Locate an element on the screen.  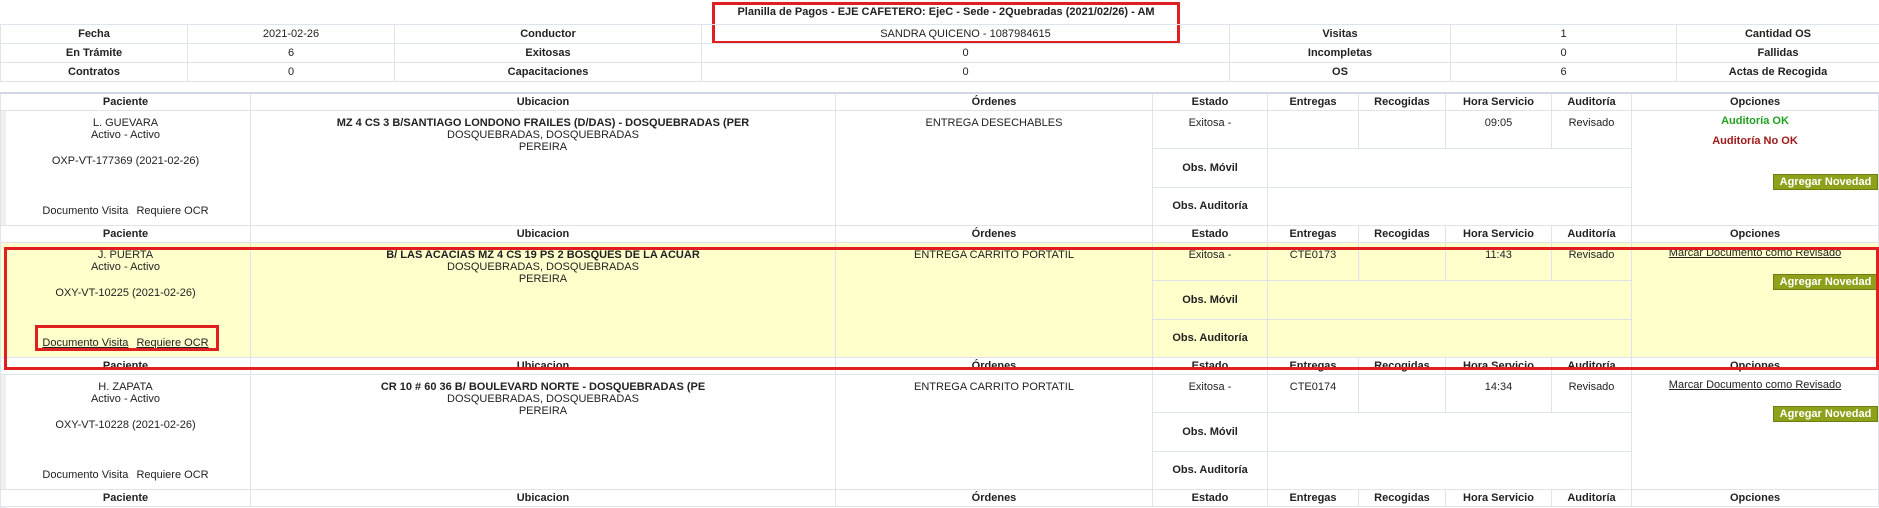
service-time-cell: 11:43 is located at coordinates (1498, 261).